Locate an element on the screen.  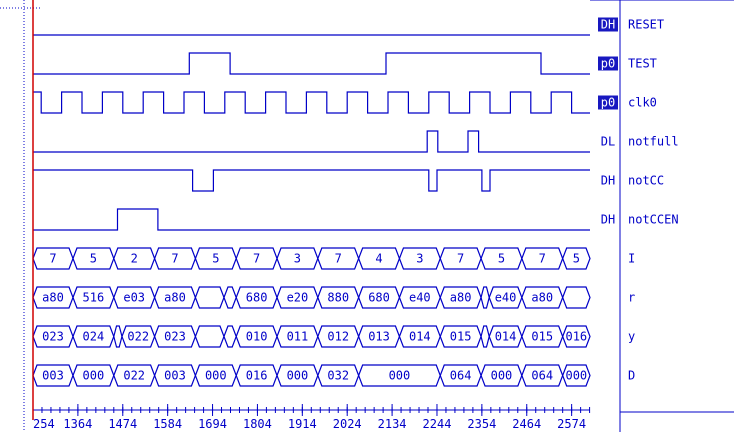
signal-name: TEST is located at coordinates (642, 64).